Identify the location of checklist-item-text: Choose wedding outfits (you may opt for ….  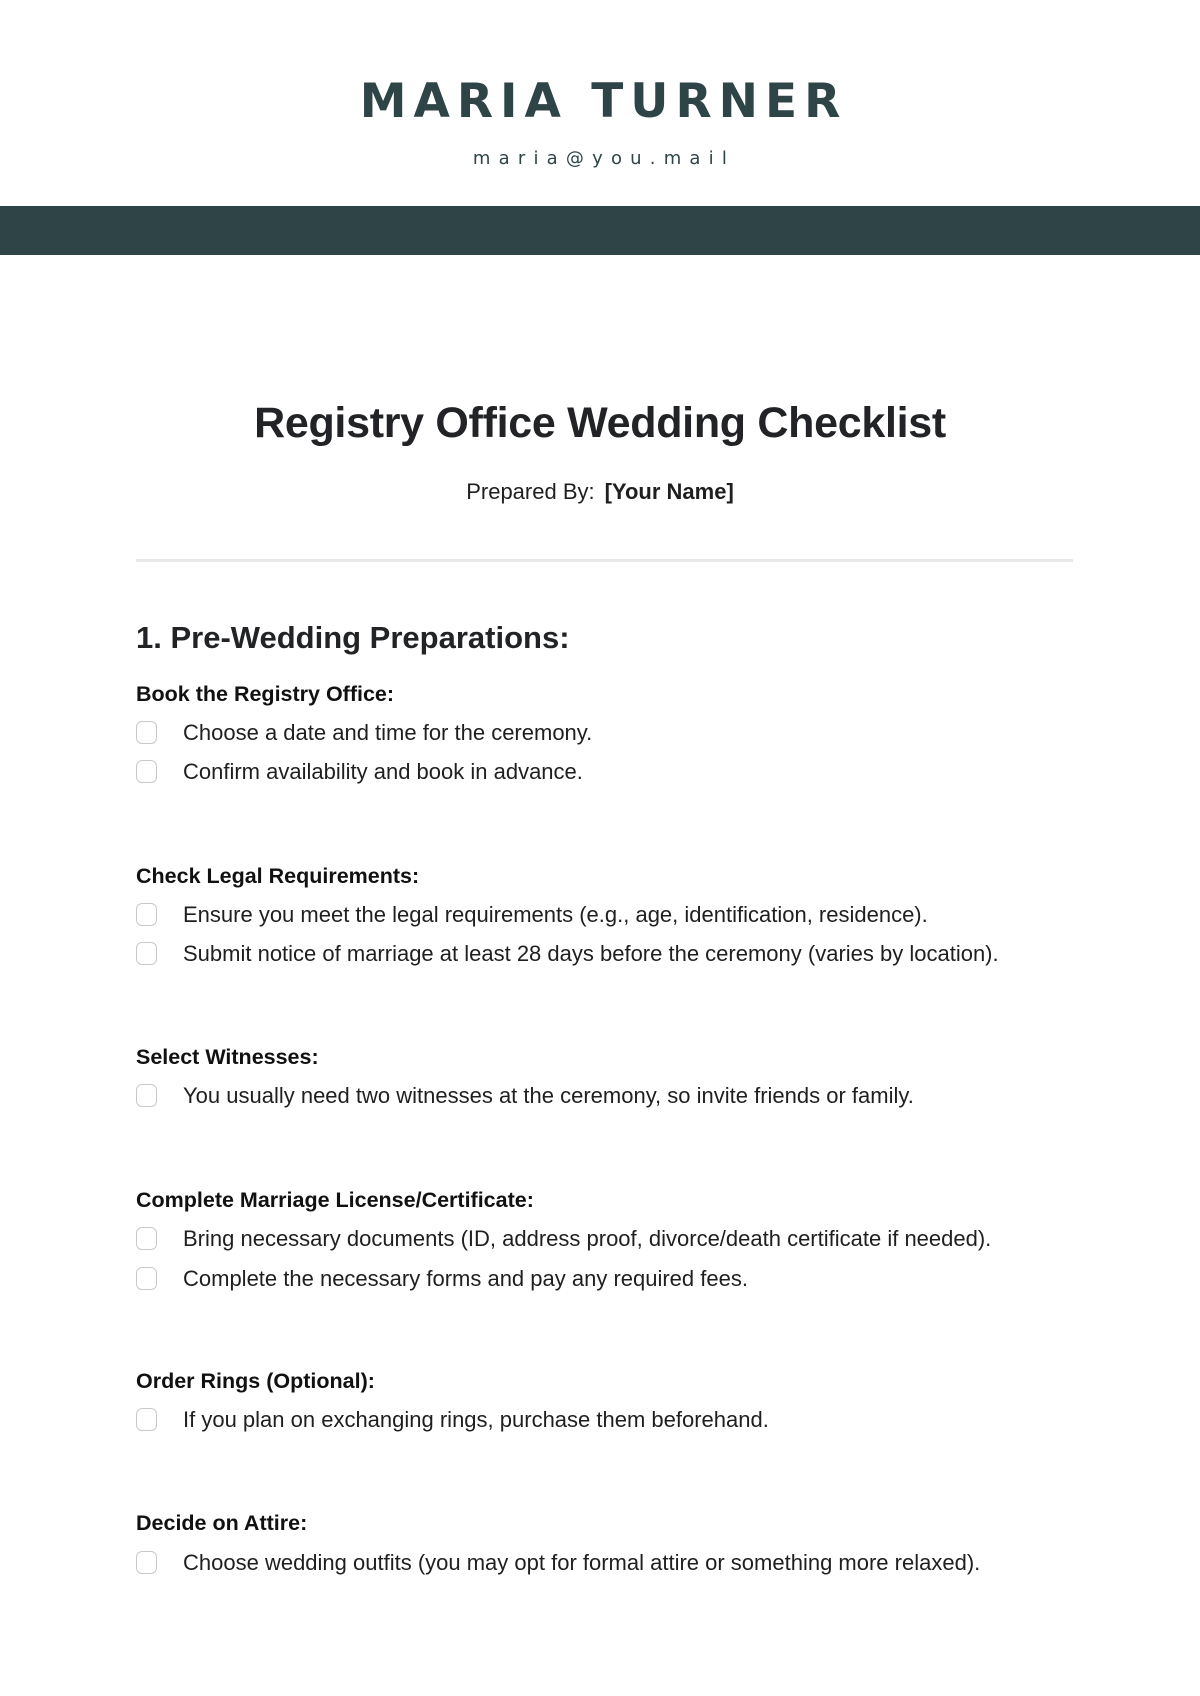
(582, 1562).